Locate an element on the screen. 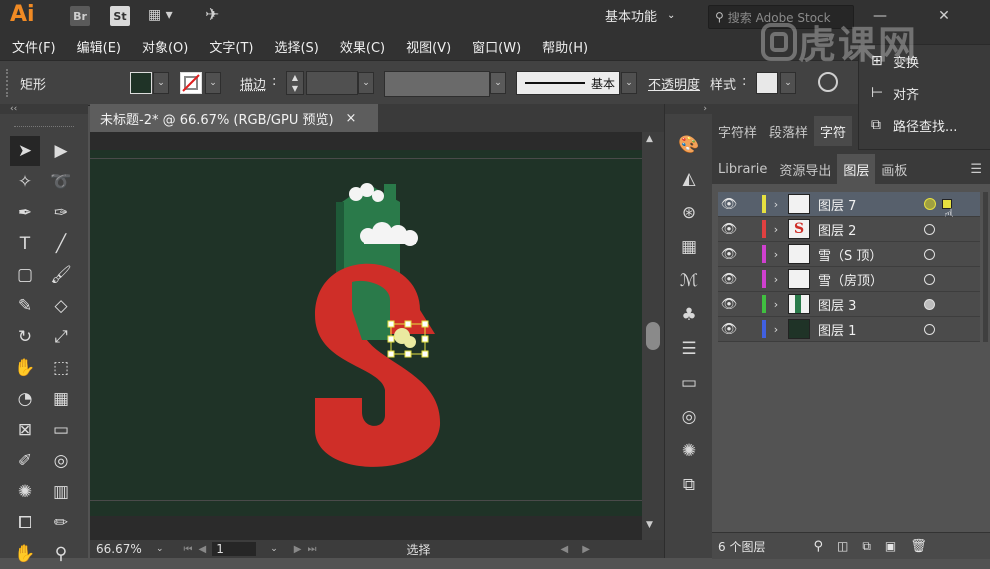  brush-dropdown: ⌄ is located at coordinates (629, 83).